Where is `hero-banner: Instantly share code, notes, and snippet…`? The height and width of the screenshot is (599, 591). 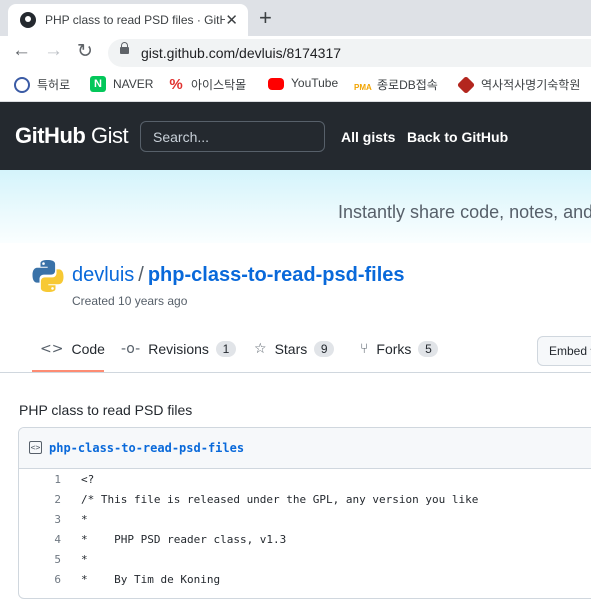 hero-banner: Instantly share code, notes, and snippet… is located at coordinates (295, 206).